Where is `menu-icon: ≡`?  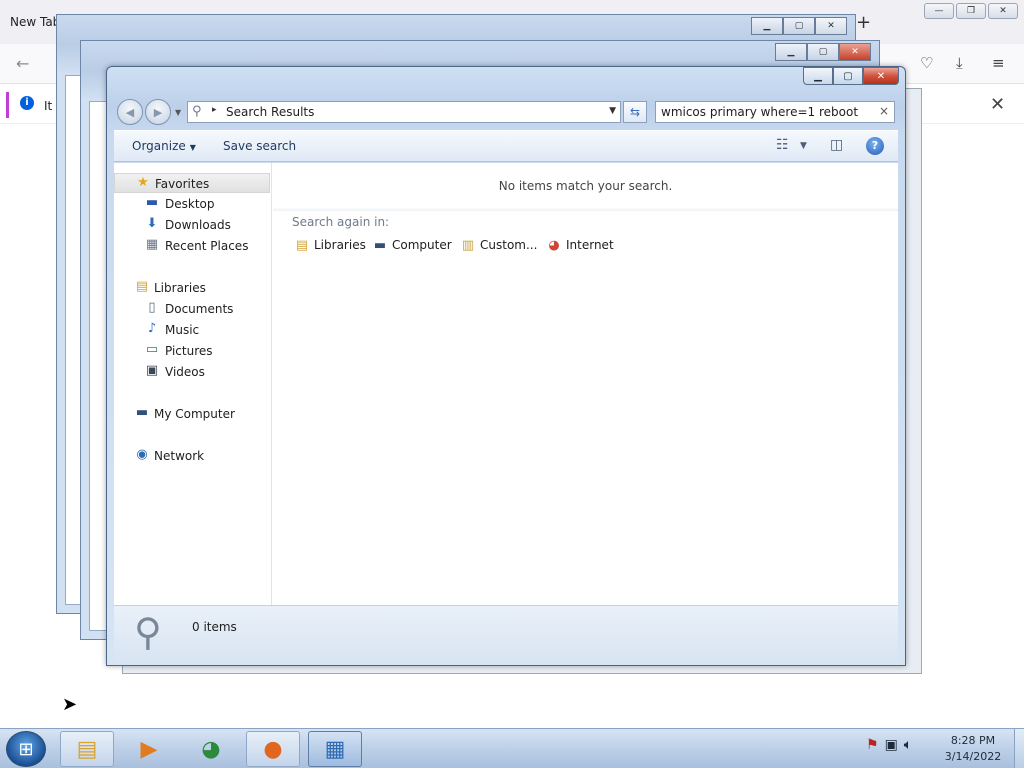 menu-icon: ≡ is located at coordinates (998, 63).